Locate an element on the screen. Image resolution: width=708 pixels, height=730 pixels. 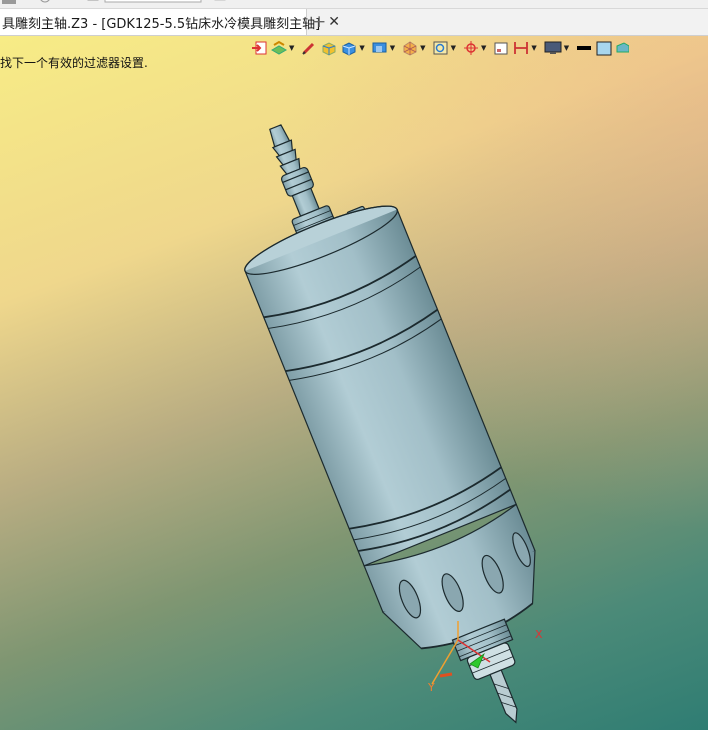
monitor-icon: ▼ is located at coordinates (558, 48).